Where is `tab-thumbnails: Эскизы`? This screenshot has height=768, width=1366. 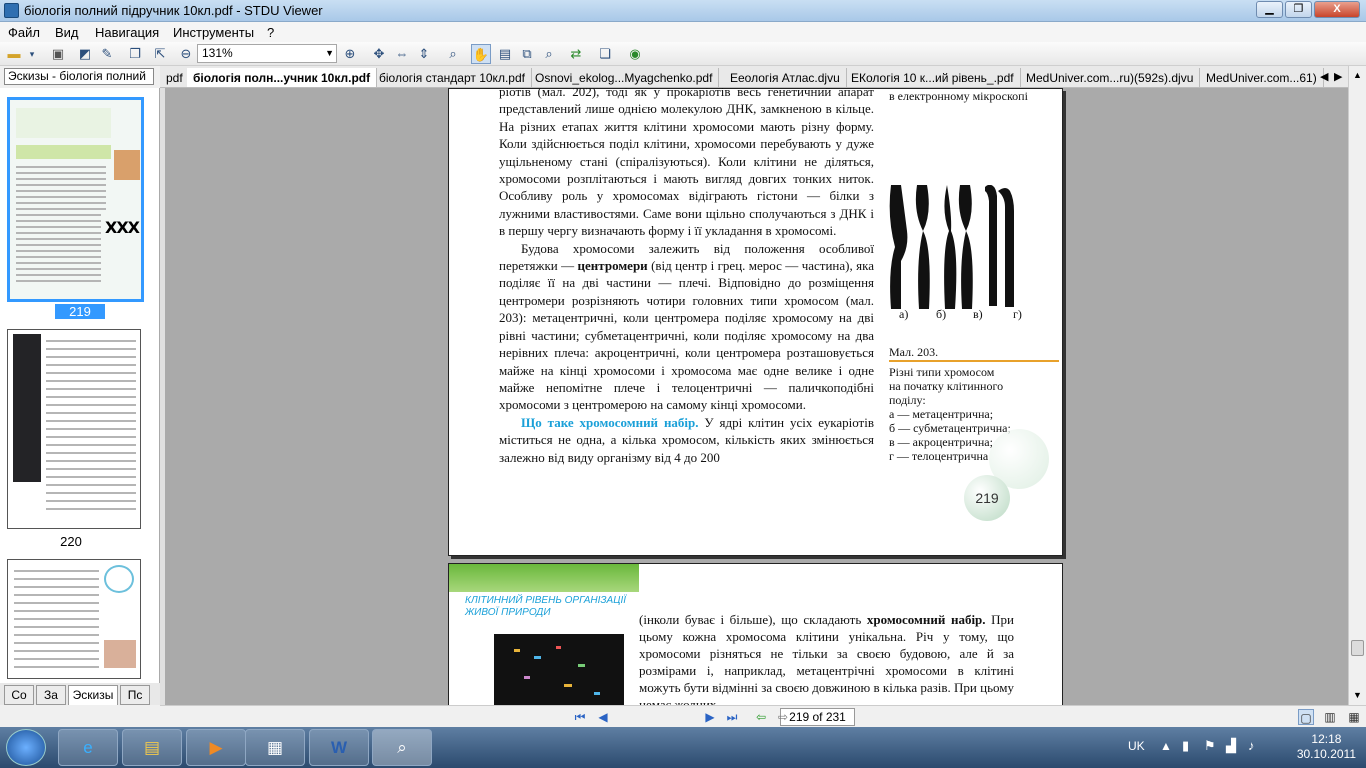 tab-thumbnails: Эскизы is located at coordinates (93, 695).